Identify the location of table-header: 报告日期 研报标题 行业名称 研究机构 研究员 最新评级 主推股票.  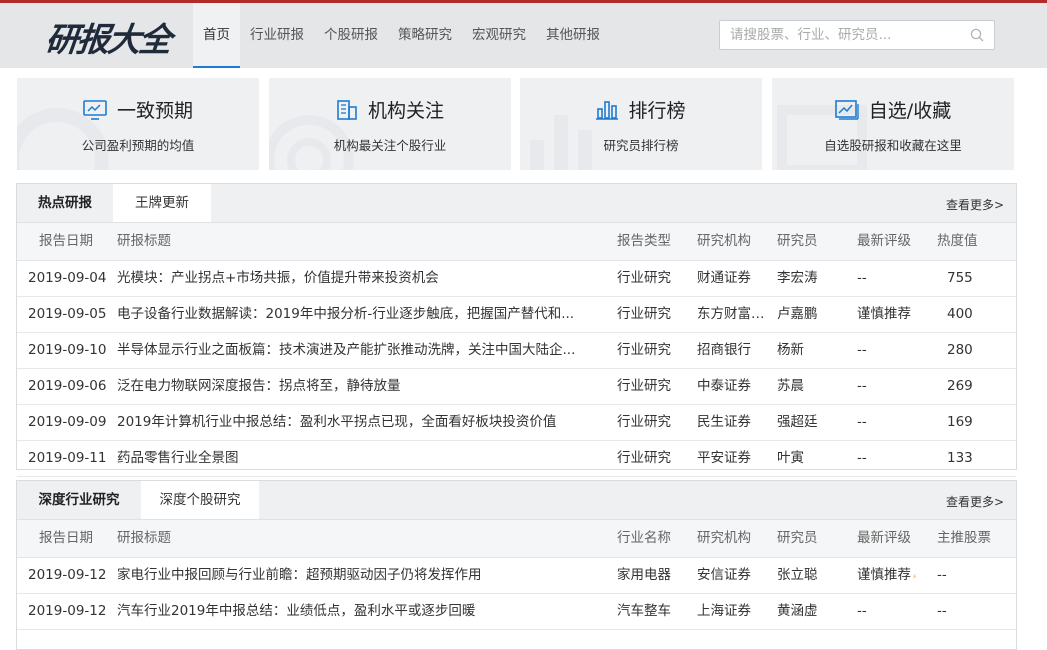
(516, 539).